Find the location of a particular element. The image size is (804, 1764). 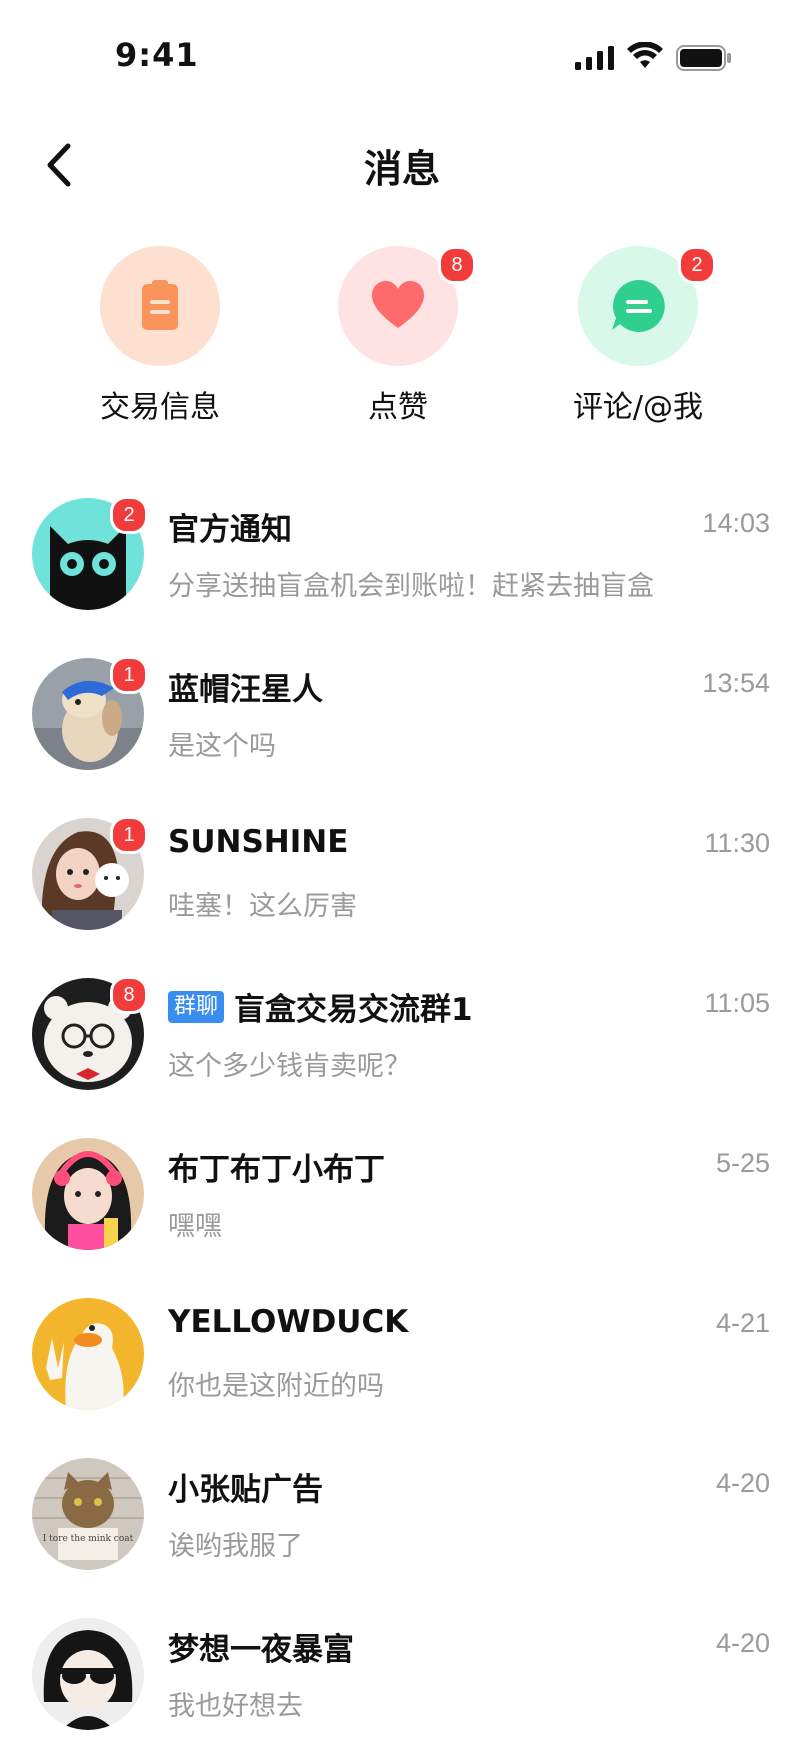

conversation-time: 13:54 is located at coordinates (736, 683).